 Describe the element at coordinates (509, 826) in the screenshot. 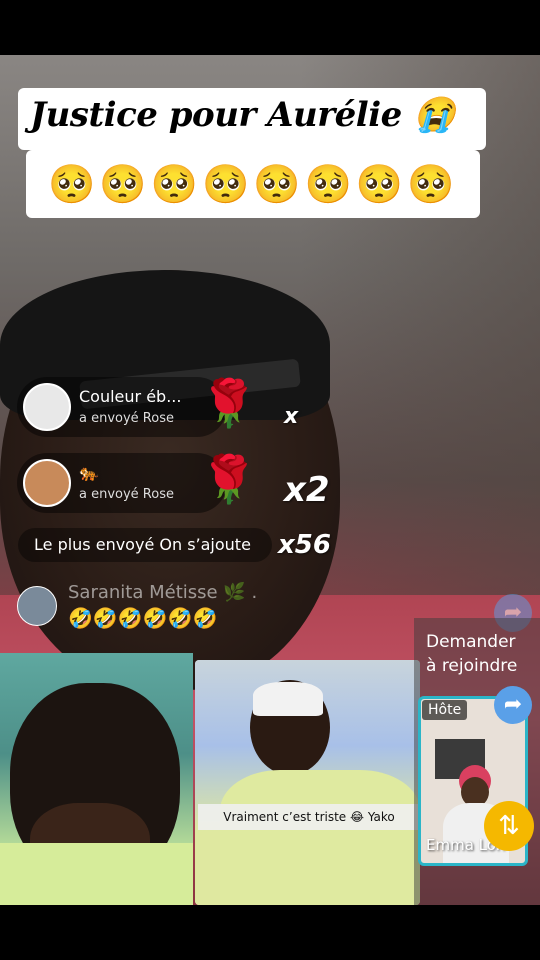

I see `repeat-icon: ⇅` at that location.